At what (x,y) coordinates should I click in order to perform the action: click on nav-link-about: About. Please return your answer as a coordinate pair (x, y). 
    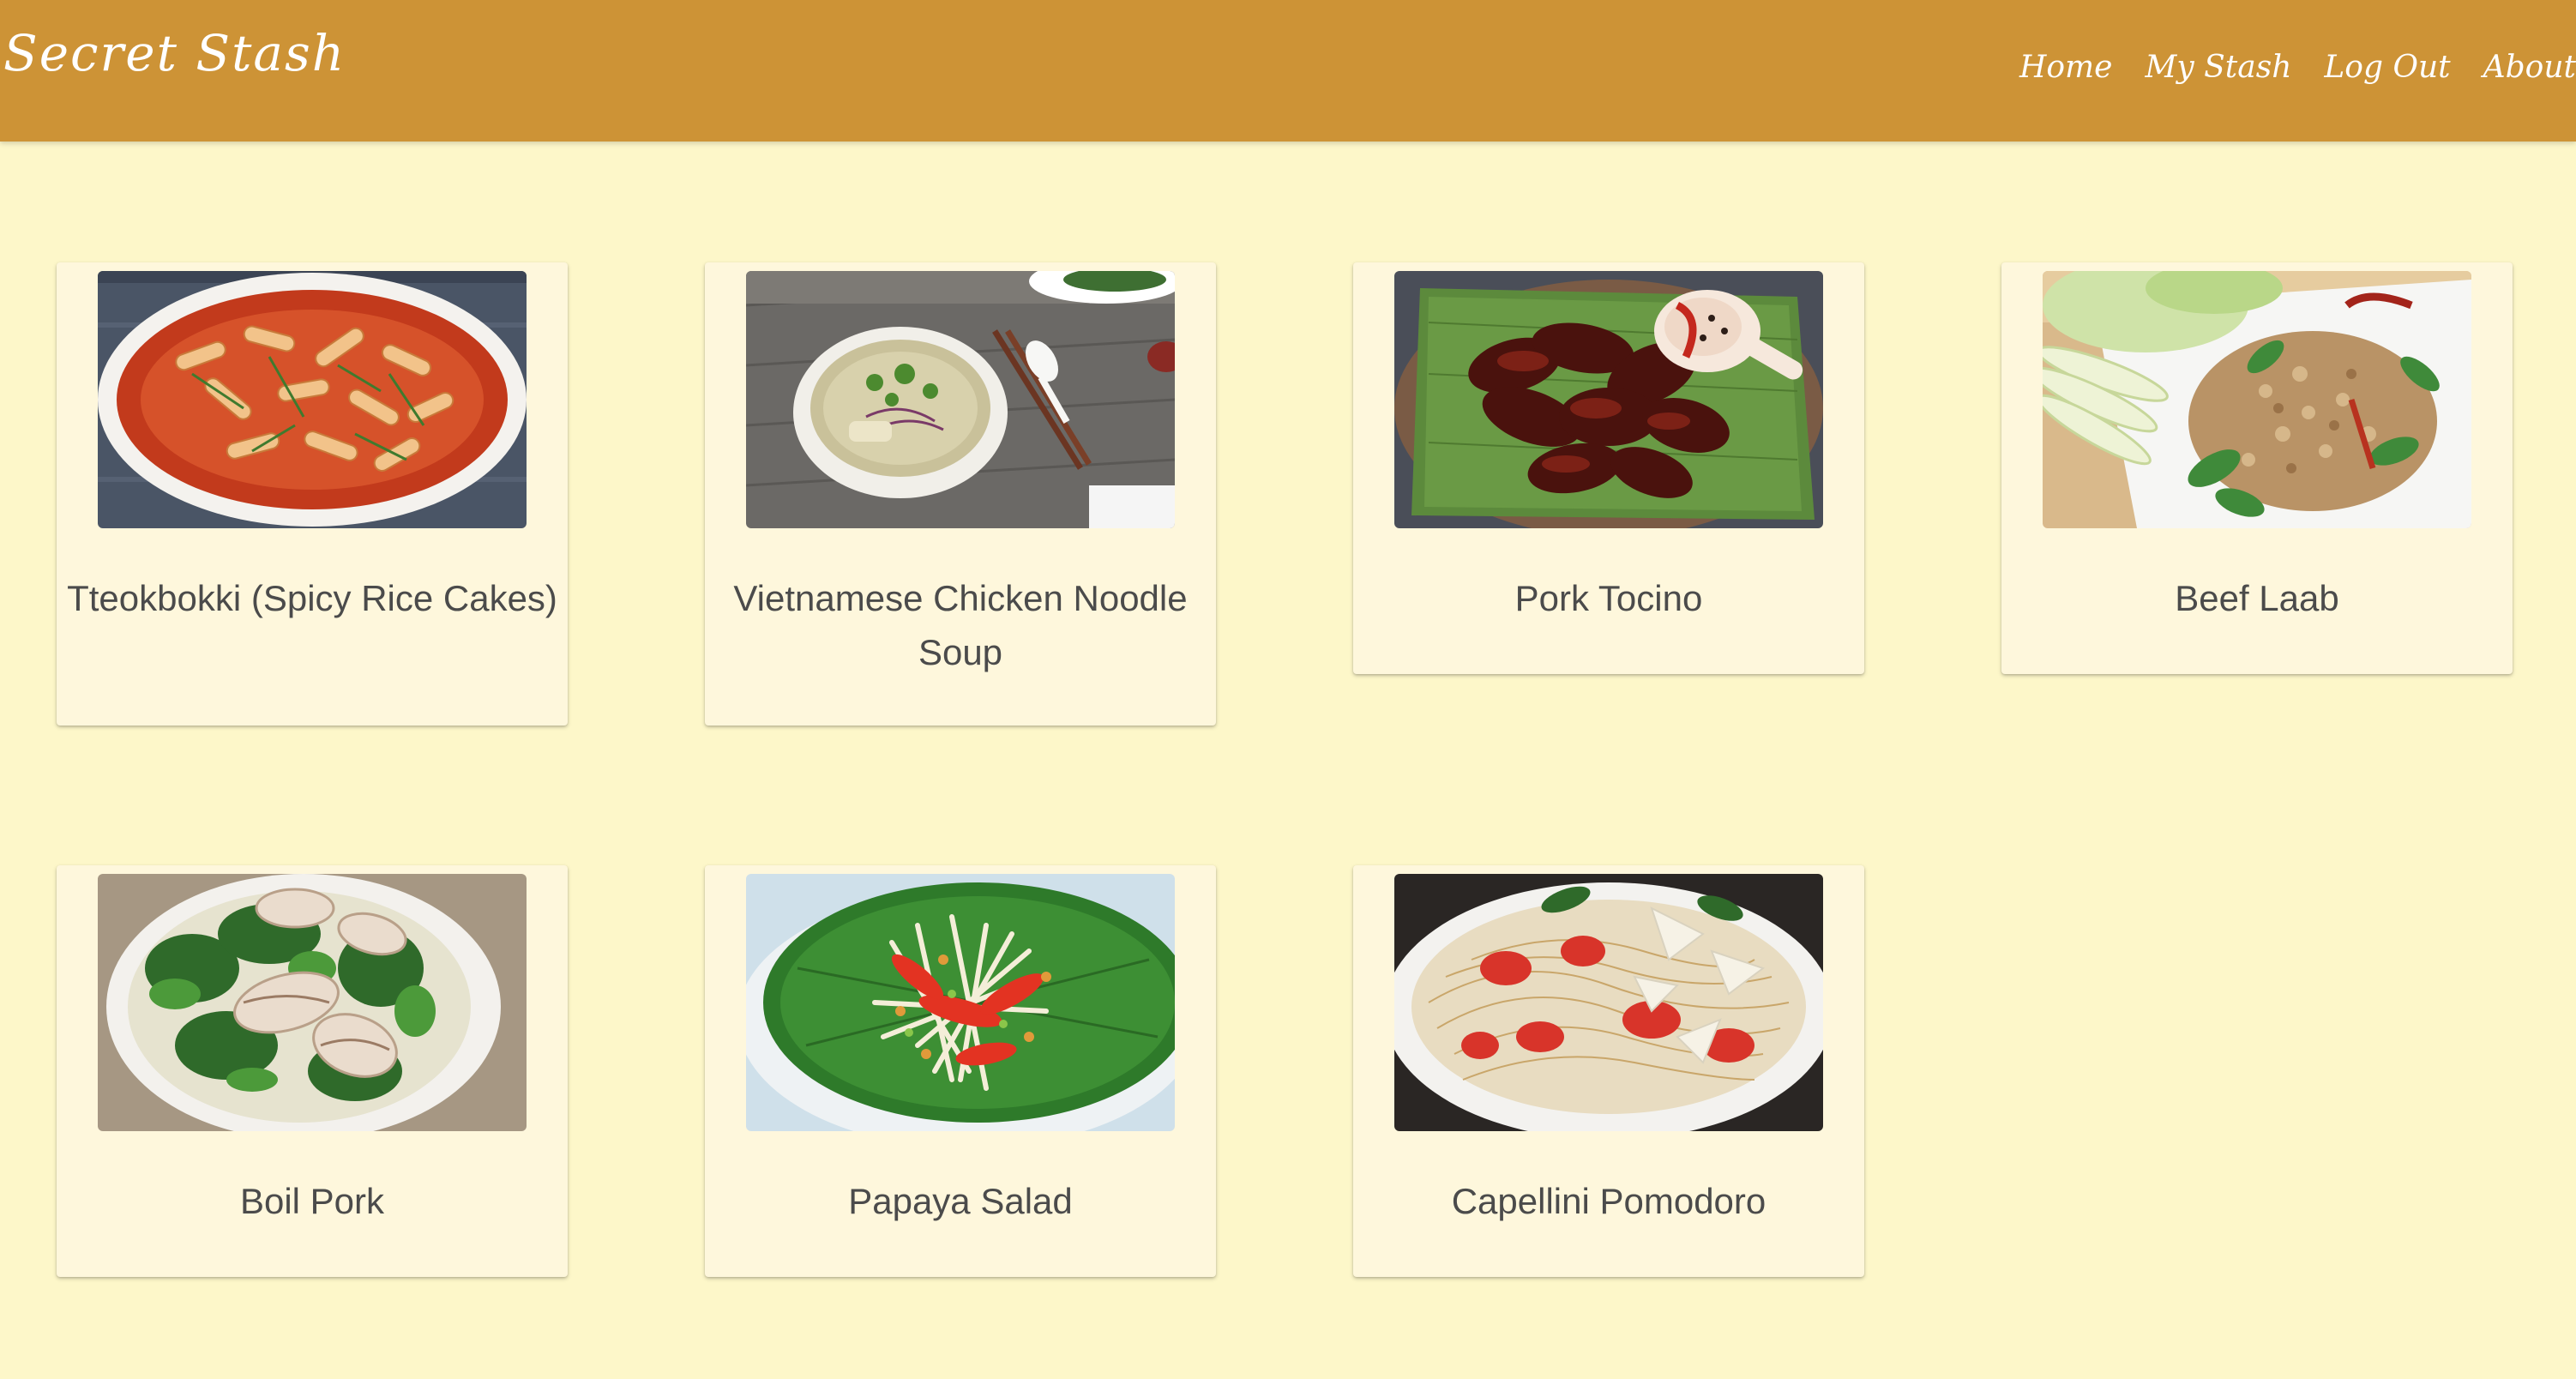
    Looking at the image, I should click on (2529, 67).